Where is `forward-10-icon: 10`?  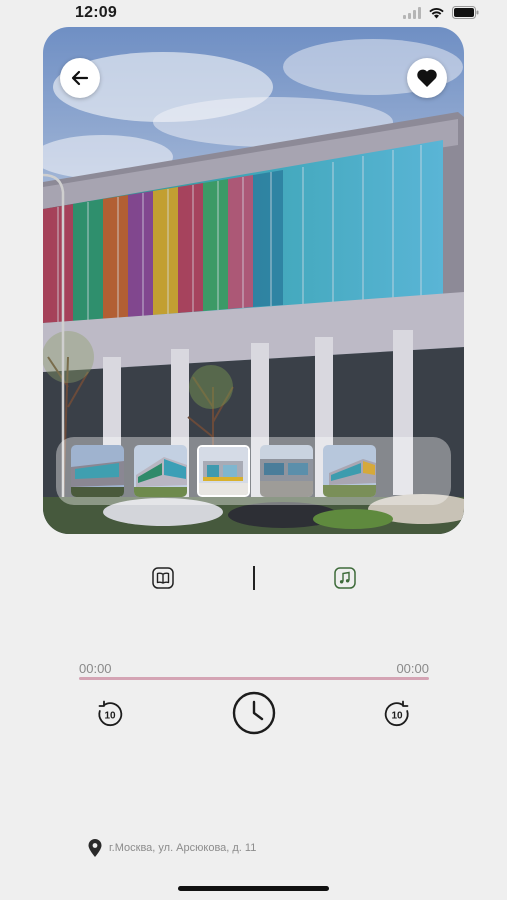
forward-10-icon: 10 is located at coordinates (396, 713).